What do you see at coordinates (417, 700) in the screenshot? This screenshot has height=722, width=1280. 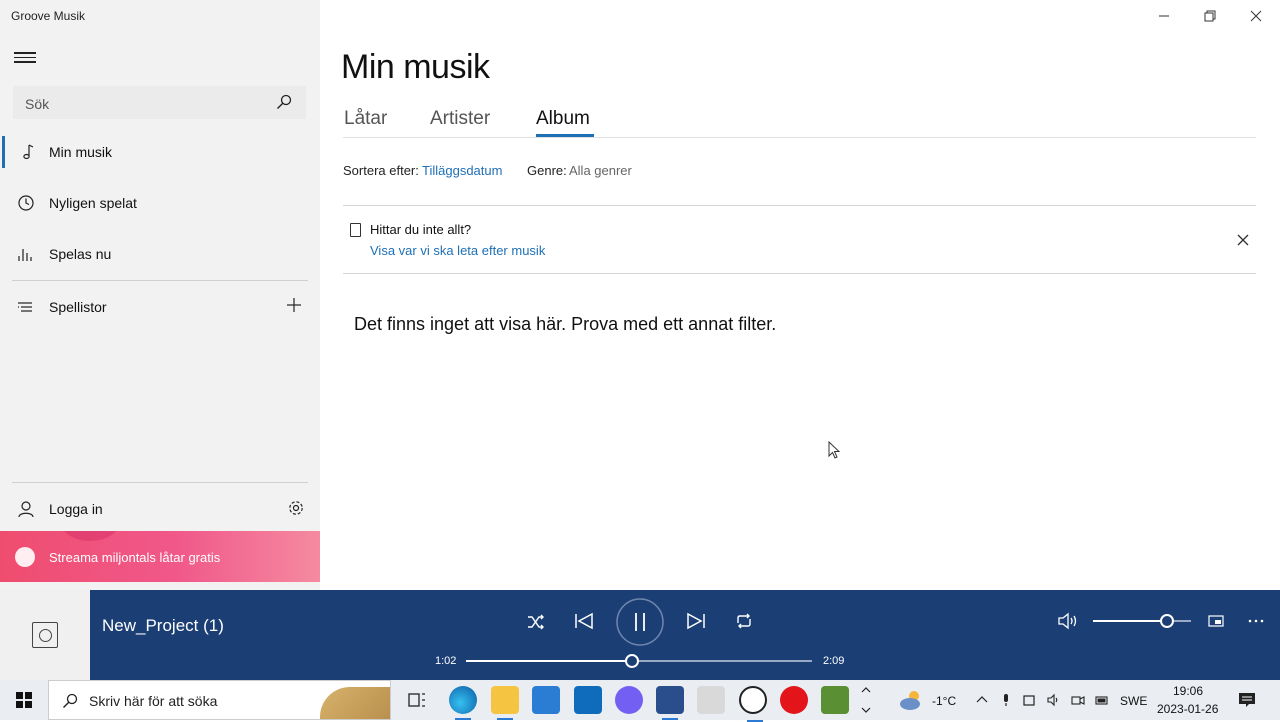 I see `task-view-icon` at bounding box center [417, 700].